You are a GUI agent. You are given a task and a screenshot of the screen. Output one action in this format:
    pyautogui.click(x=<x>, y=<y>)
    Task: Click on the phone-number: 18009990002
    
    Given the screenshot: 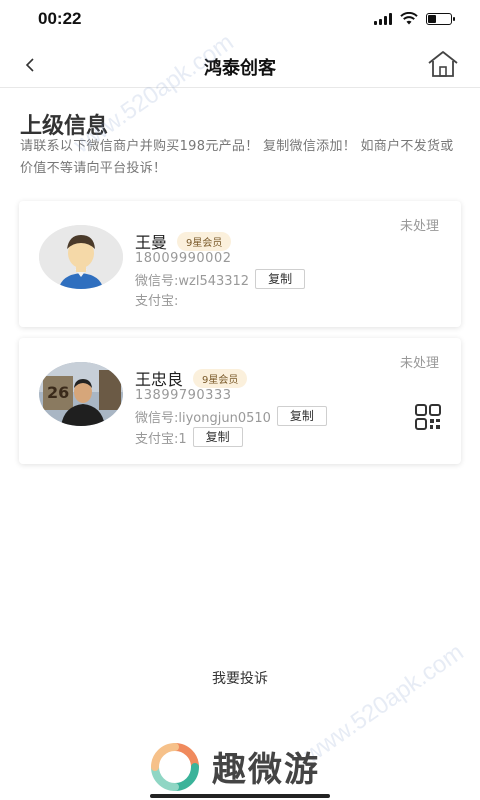 What is the action you would take?
    pyautogui.click(x=183, y=258)
    